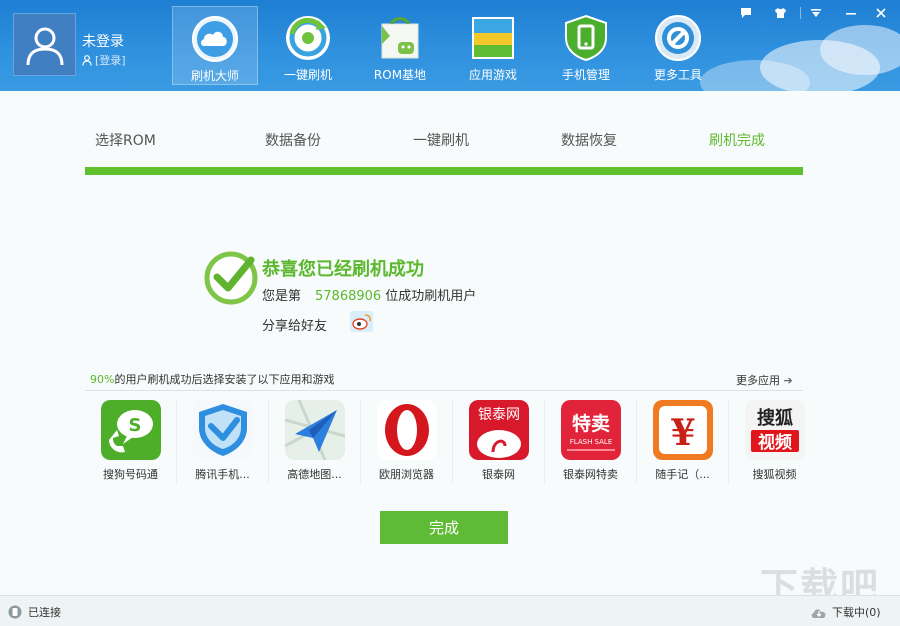 The width and height of the screenshot is (900, 626). What do you see at coordinates (125, 141) in the screenshot?
I see `step-select-rom: 选择ROM` at bounding box center [125, 141].